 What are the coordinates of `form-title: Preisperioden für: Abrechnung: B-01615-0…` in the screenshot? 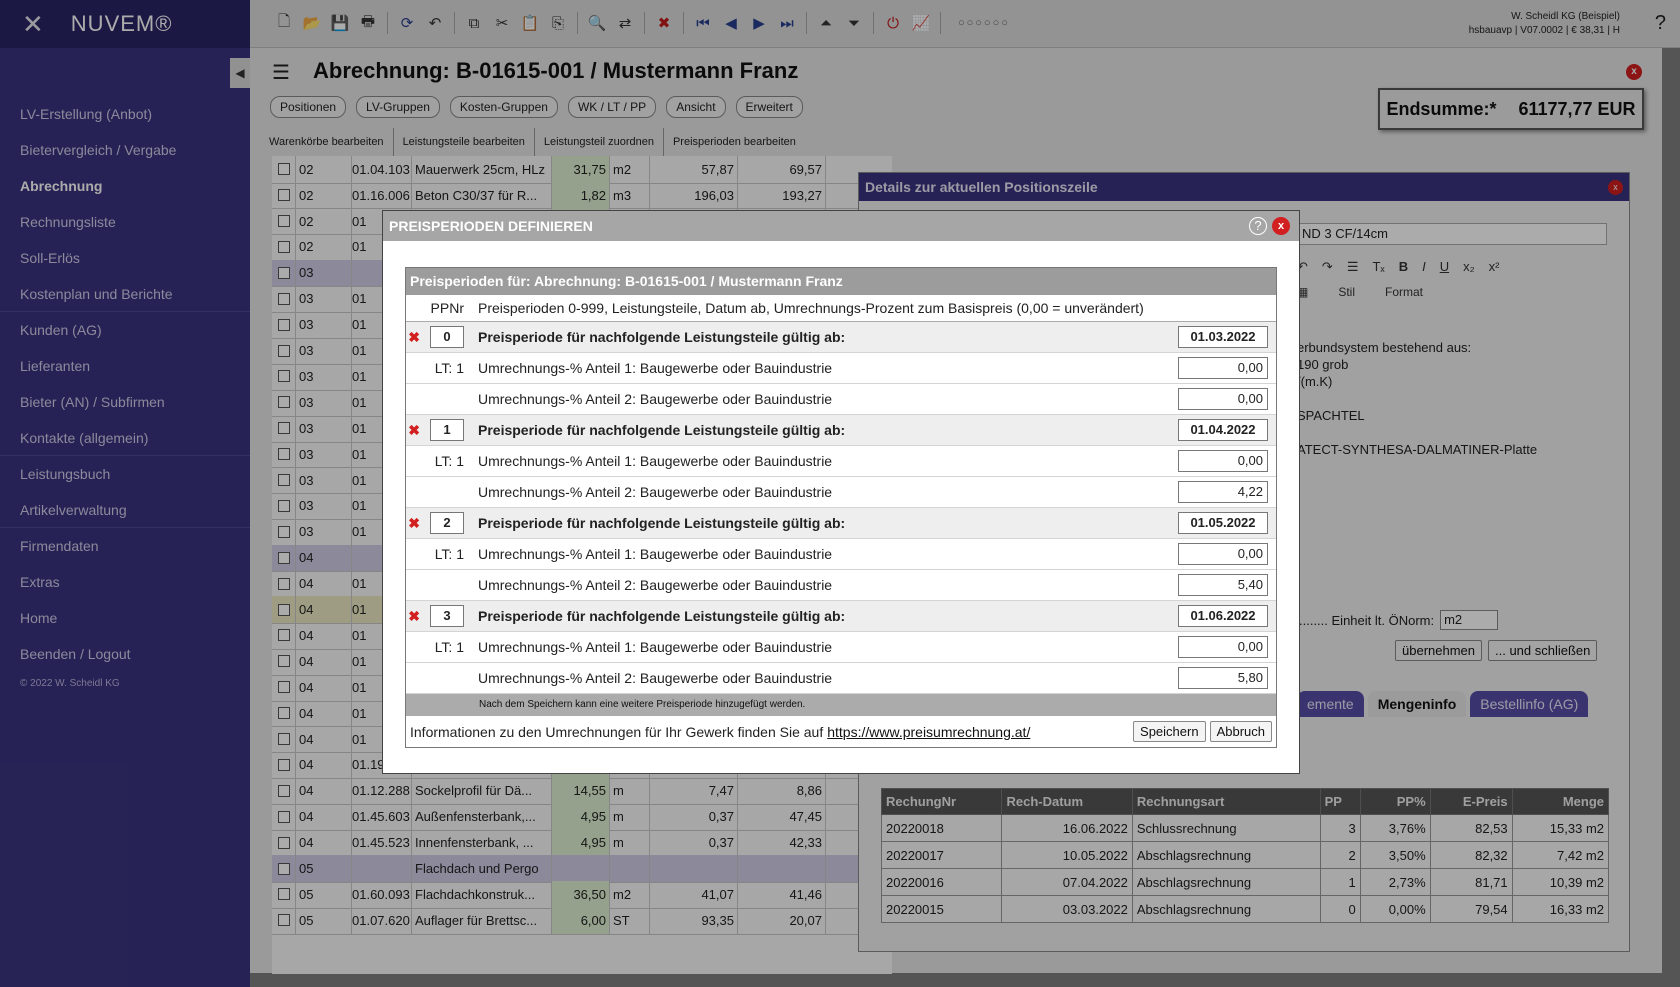 It's located at (841, 281).